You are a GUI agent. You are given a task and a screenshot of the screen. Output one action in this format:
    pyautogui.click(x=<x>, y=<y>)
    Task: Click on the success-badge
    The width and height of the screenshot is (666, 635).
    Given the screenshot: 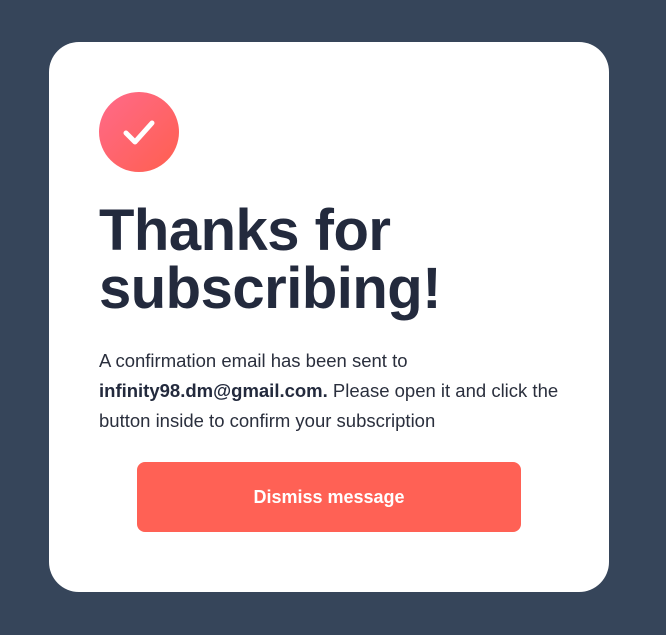 What is the action you would take?
    pyautogui.click(x=139, y=132)
    